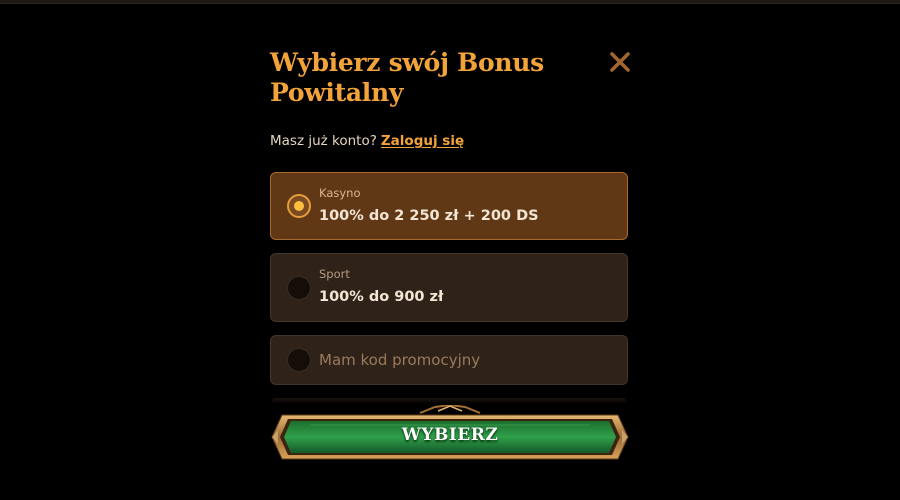  What do you see at coordinates (299, 206) in the screenshot?
I see `radio-selected-icon` at bounding box center [299, 206].